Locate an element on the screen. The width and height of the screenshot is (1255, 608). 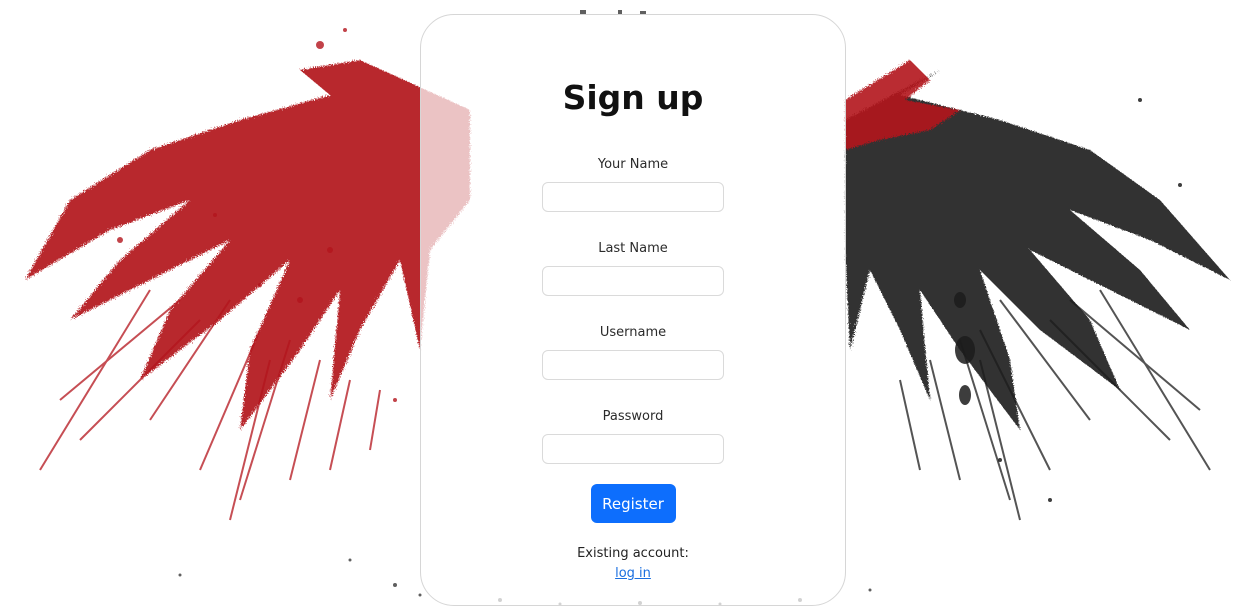
register-button: Register is located at coordinates (633, 503).